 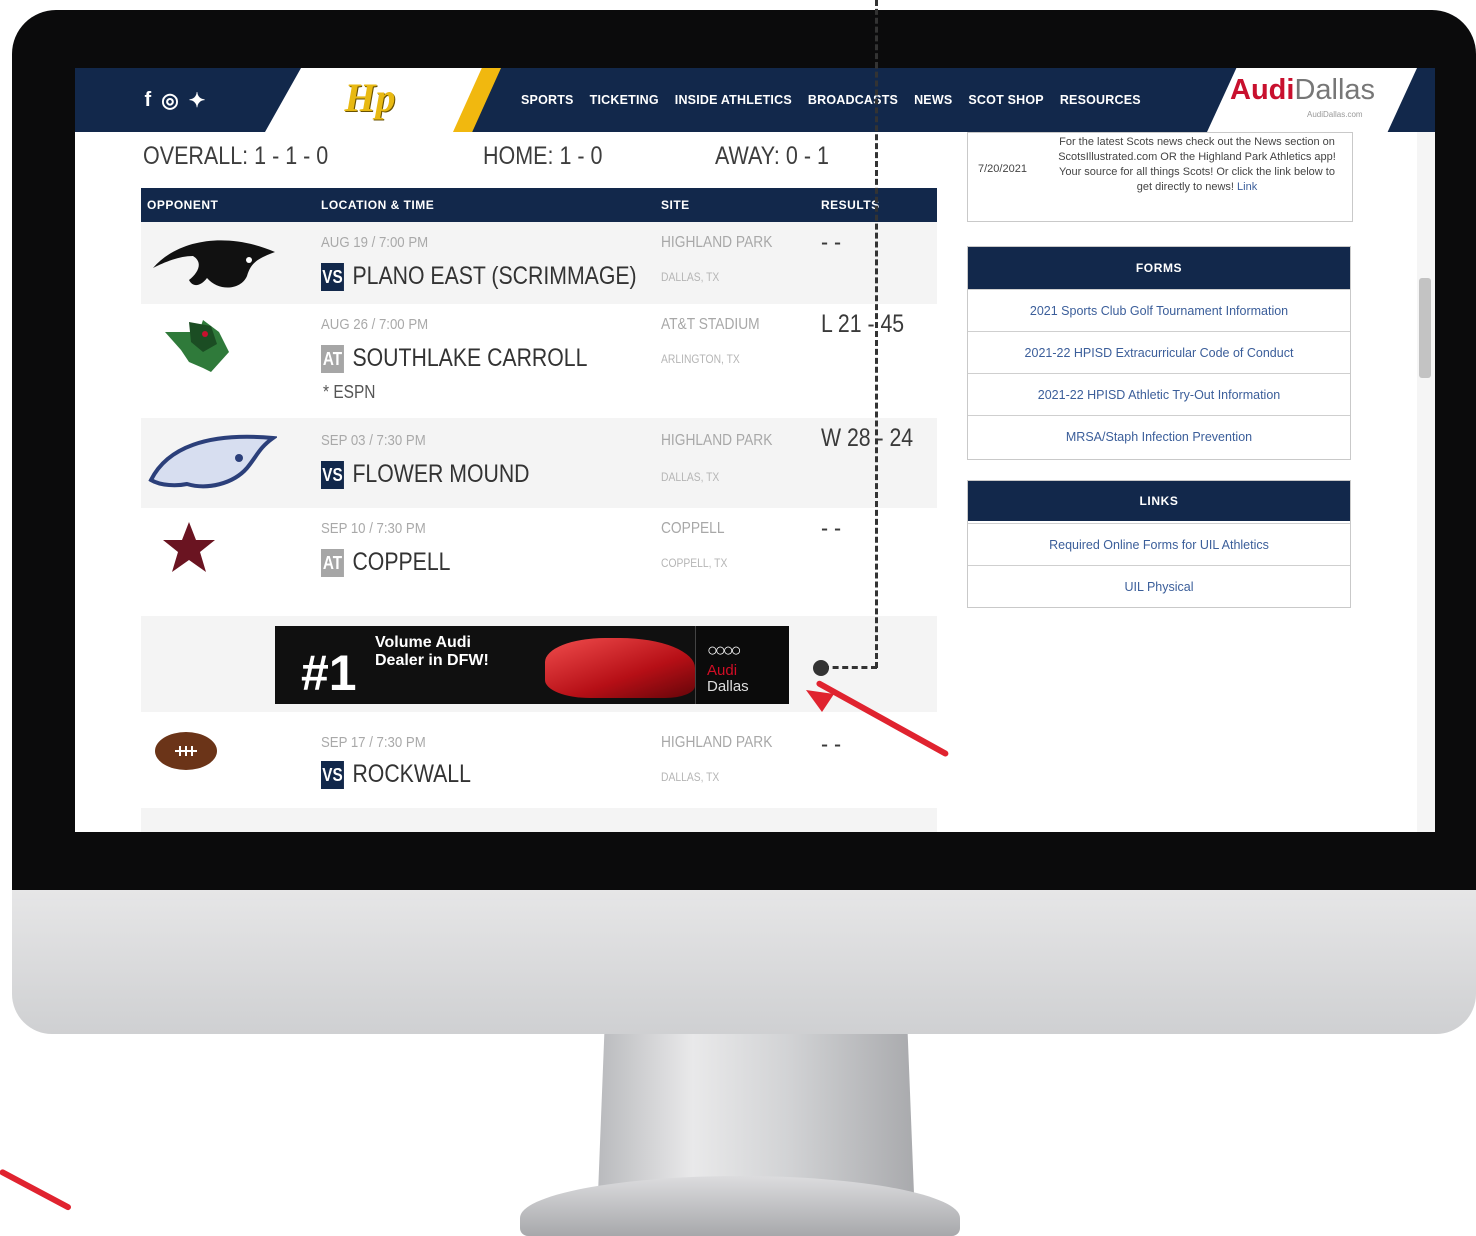 I want to click on arrowhead-icon, so click(x=820, y=701).